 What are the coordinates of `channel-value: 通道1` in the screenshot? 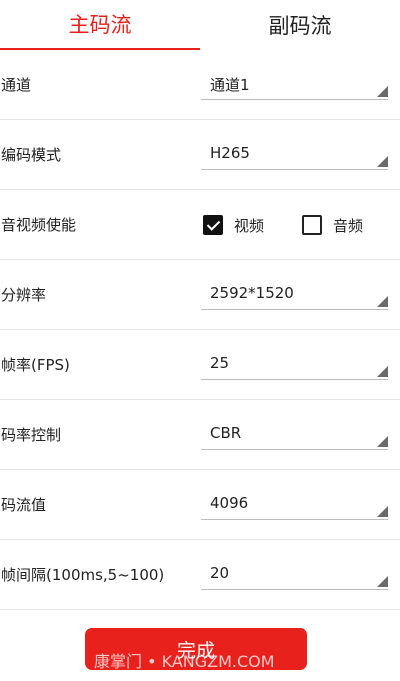 It's located at (230, 85).